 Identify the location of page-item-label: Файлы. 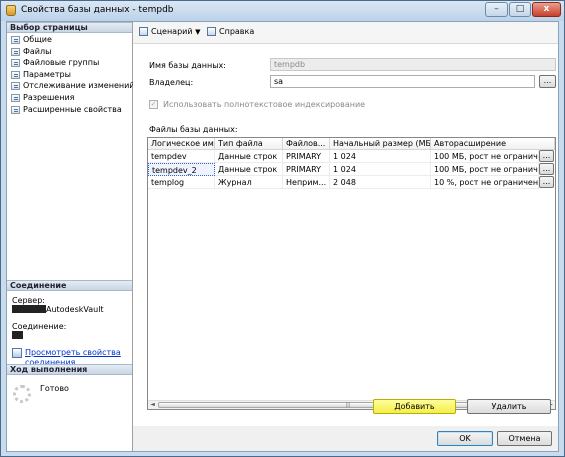
(37, 51).